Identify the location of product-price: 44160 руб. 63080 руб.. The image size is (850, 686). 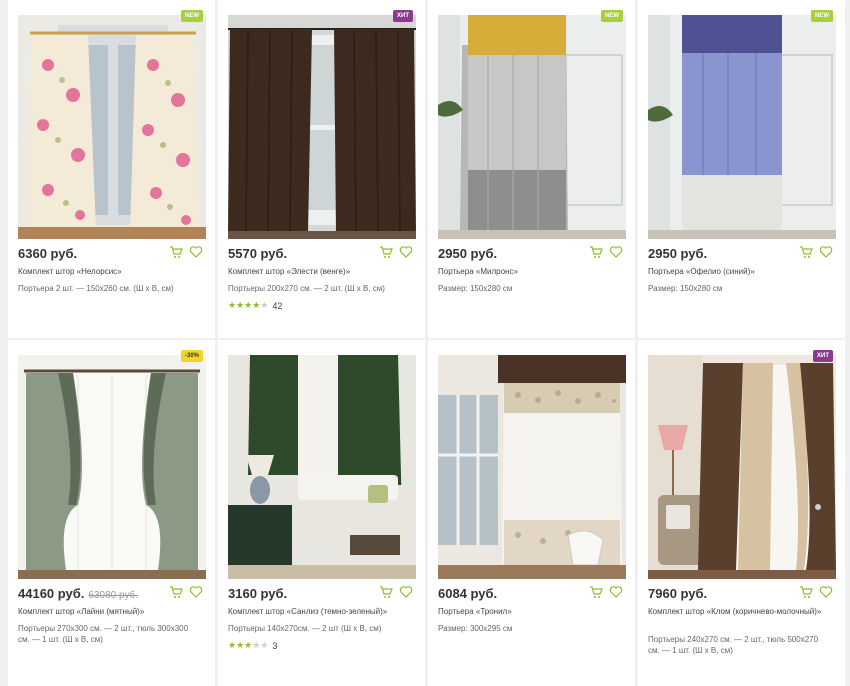
(78, 593).